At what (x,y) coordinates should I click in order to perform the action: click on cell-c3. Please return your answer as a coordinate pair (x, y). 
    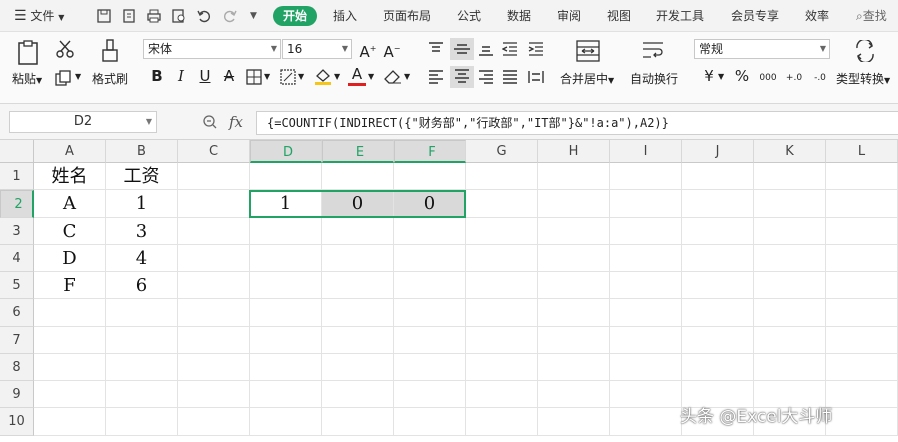
    Looking at the image, I should click on (214, 231).